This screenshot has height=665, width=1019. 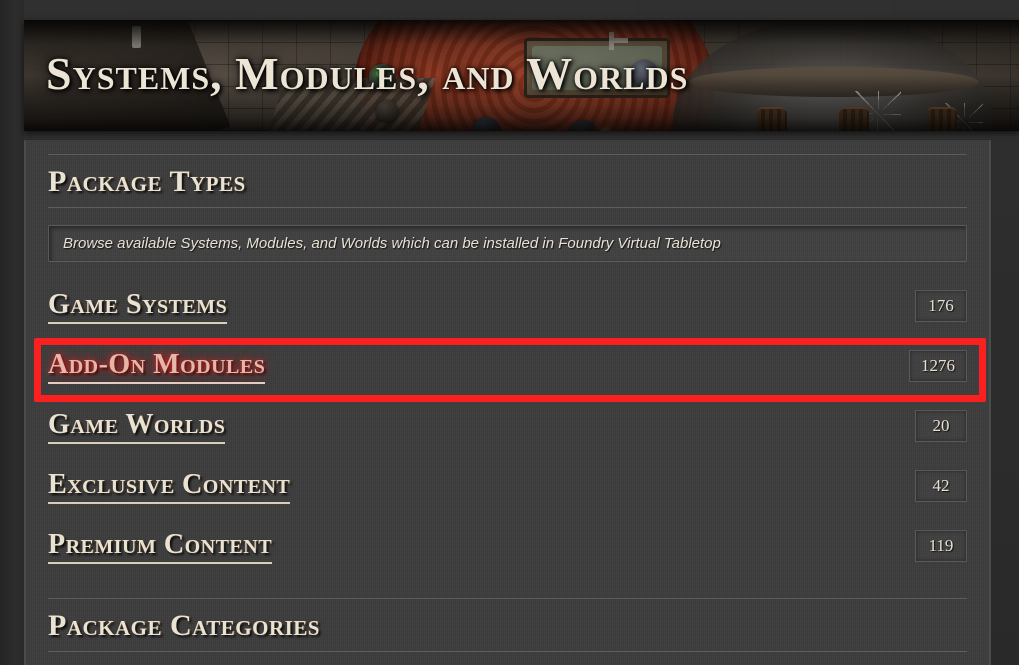 I want to click on left-gutter, so click(x=12, y=332).